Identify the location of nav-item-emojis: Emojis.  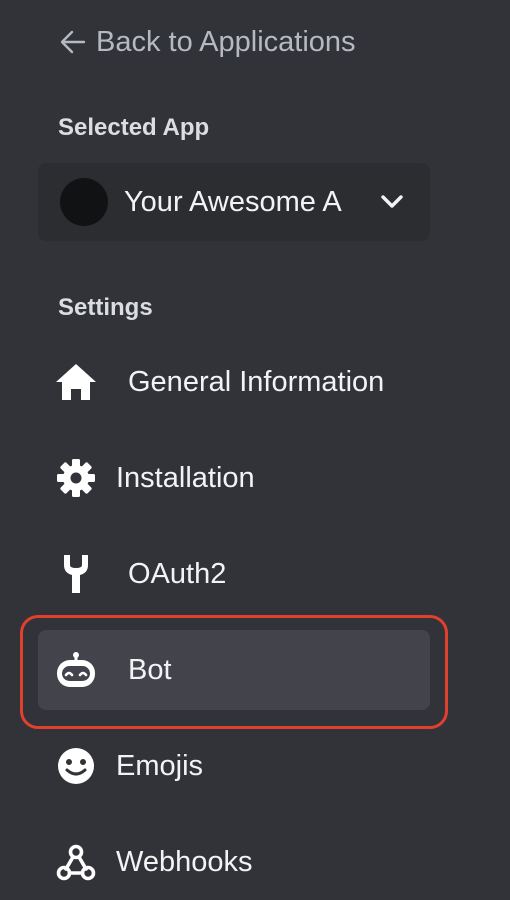
(234, 766).